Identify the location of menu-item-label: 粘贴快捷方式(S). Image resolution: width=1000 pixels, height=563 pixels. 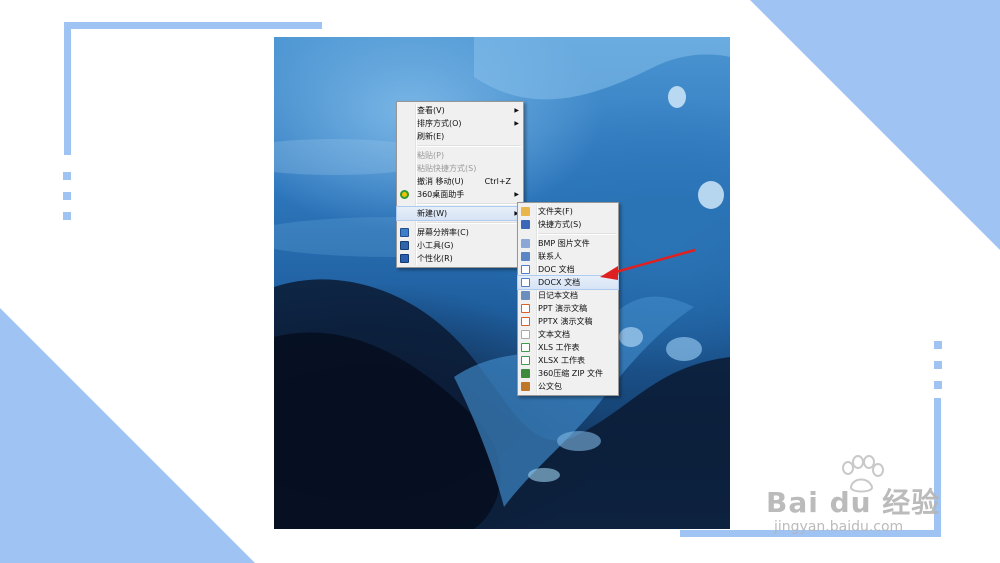
(447, 168).